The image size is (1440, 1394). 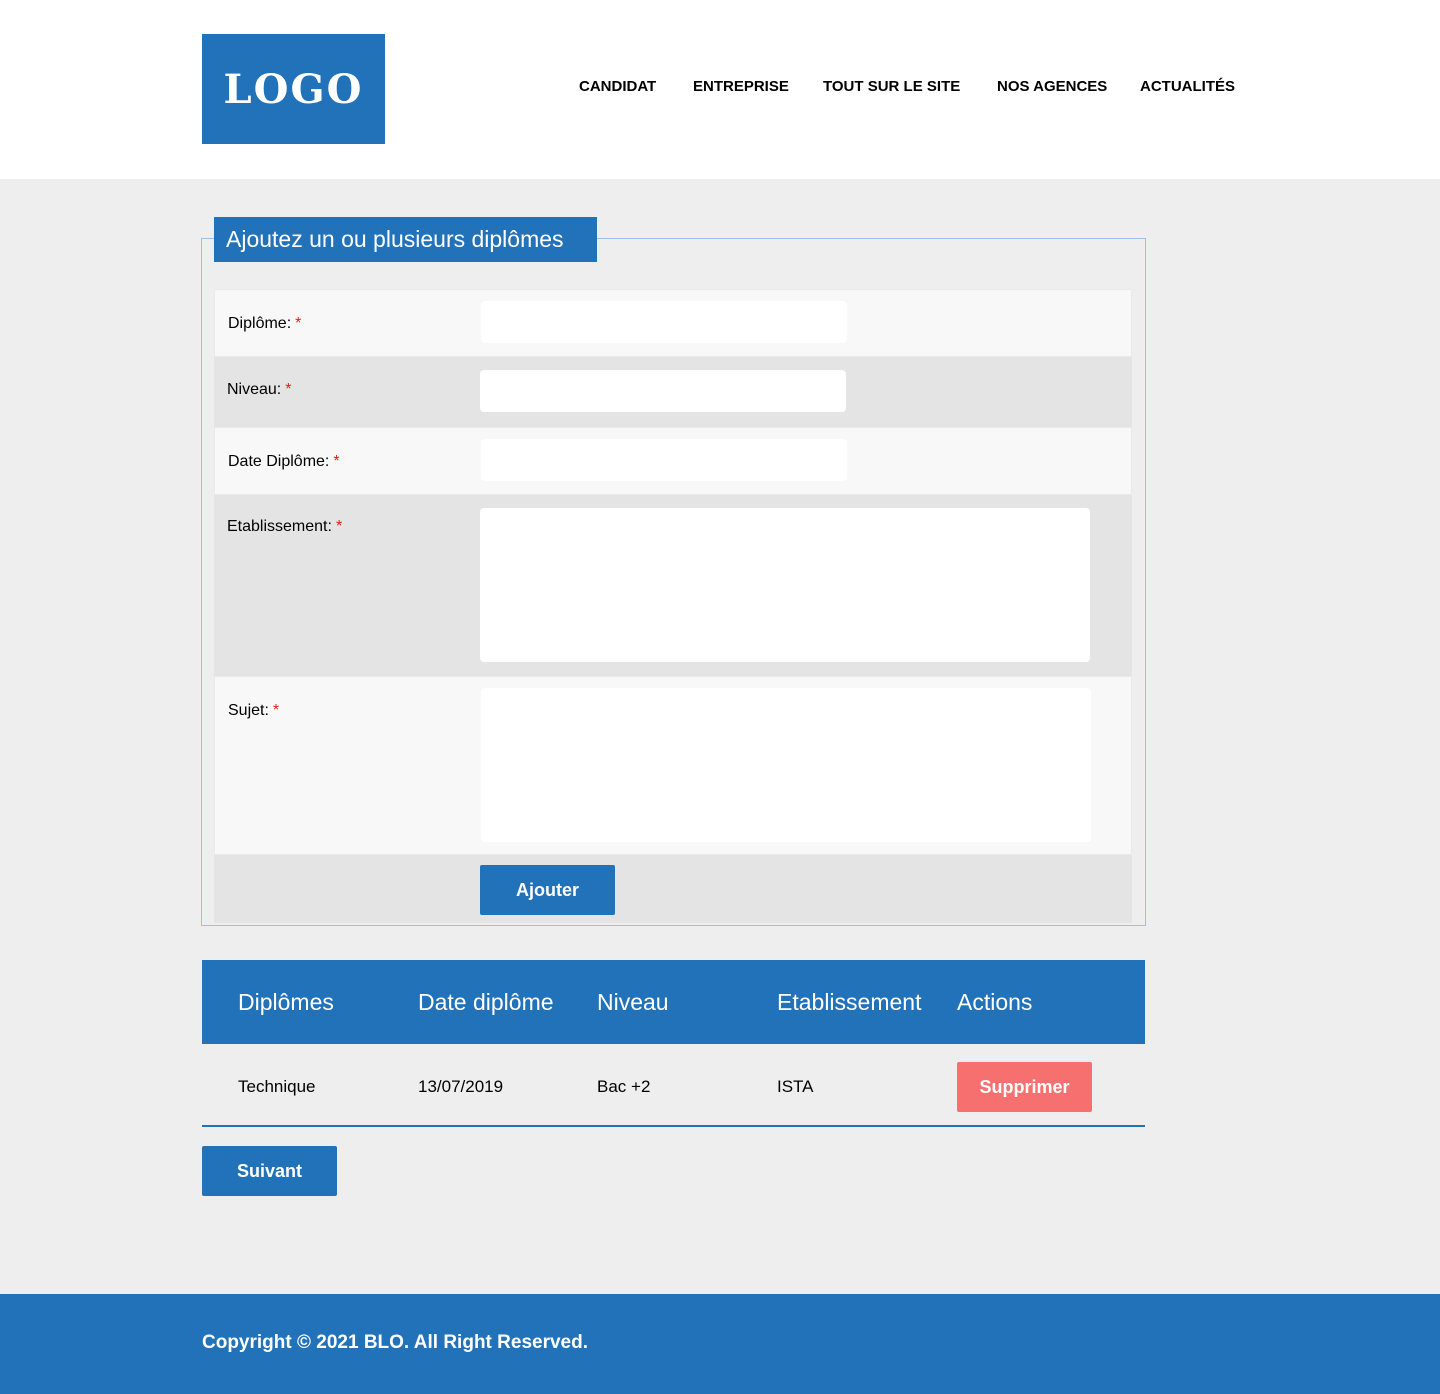 What do you see at coordinates (795, 1086) in the screenshot?
I see `cell-etablissement: ISTA` at bounding box center [795, 1086].